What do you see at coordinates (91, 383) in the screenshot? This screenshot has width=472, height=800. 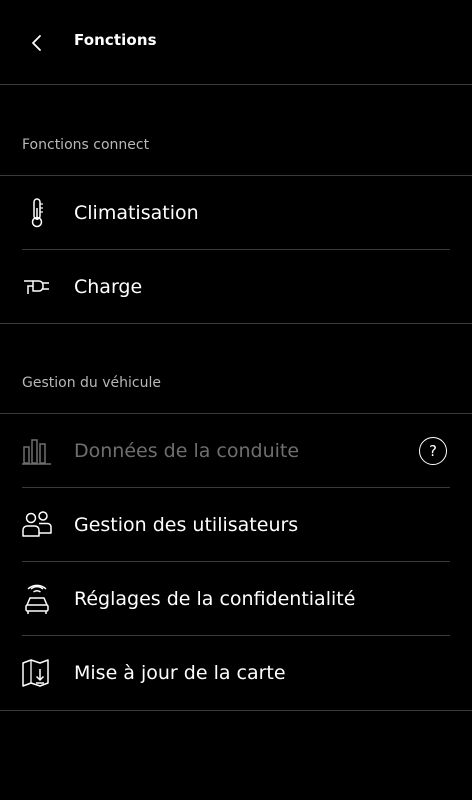 I see `section-title-vehicle: Gestion du véhicule` at bounding box center [91, 383].